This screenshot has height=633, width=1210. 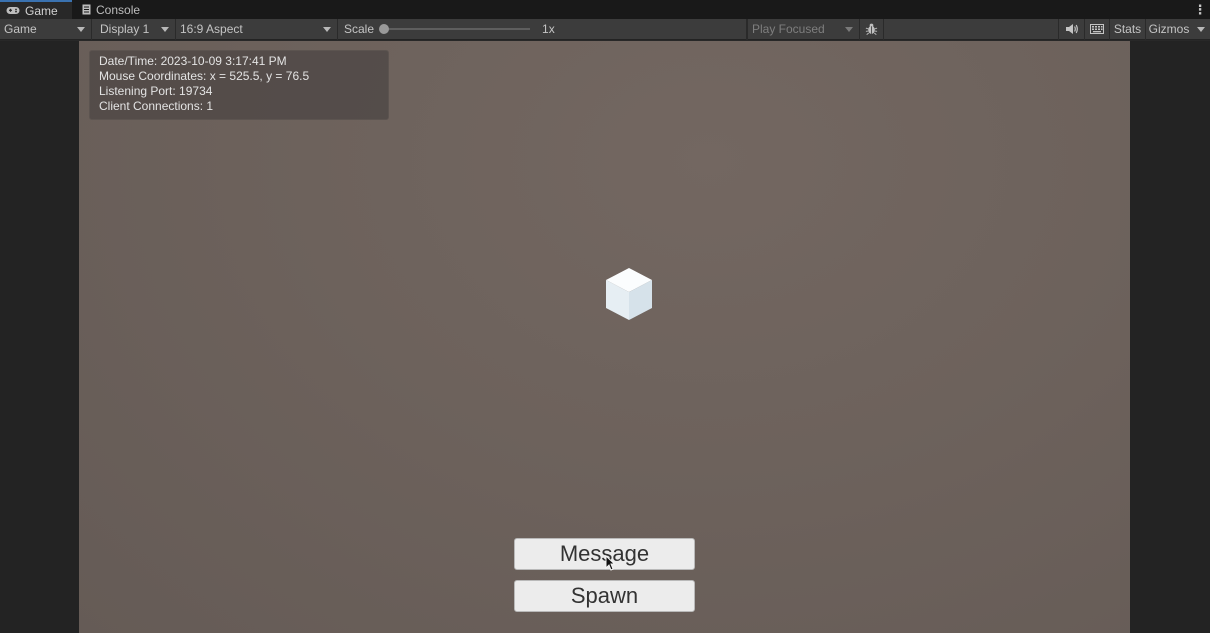 I want to click on view-mode-dropdown: Game, so click(x=46, y=29).